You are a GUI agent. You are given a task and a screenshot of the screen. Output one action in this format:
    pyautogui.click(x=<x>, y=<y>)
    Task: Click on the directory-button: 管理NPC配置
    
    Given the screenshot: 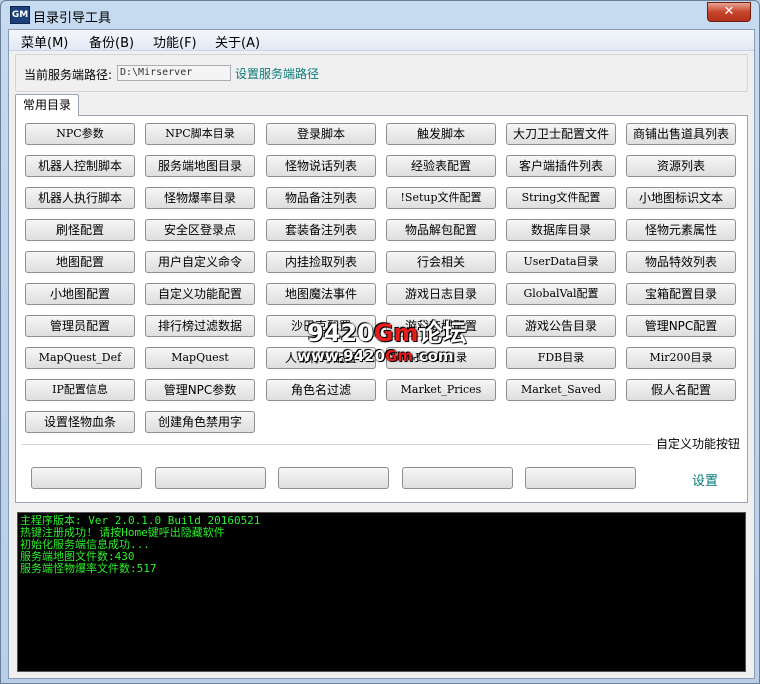 What is the action you would take?
    pyautogui.click(x=681, y=326)
    